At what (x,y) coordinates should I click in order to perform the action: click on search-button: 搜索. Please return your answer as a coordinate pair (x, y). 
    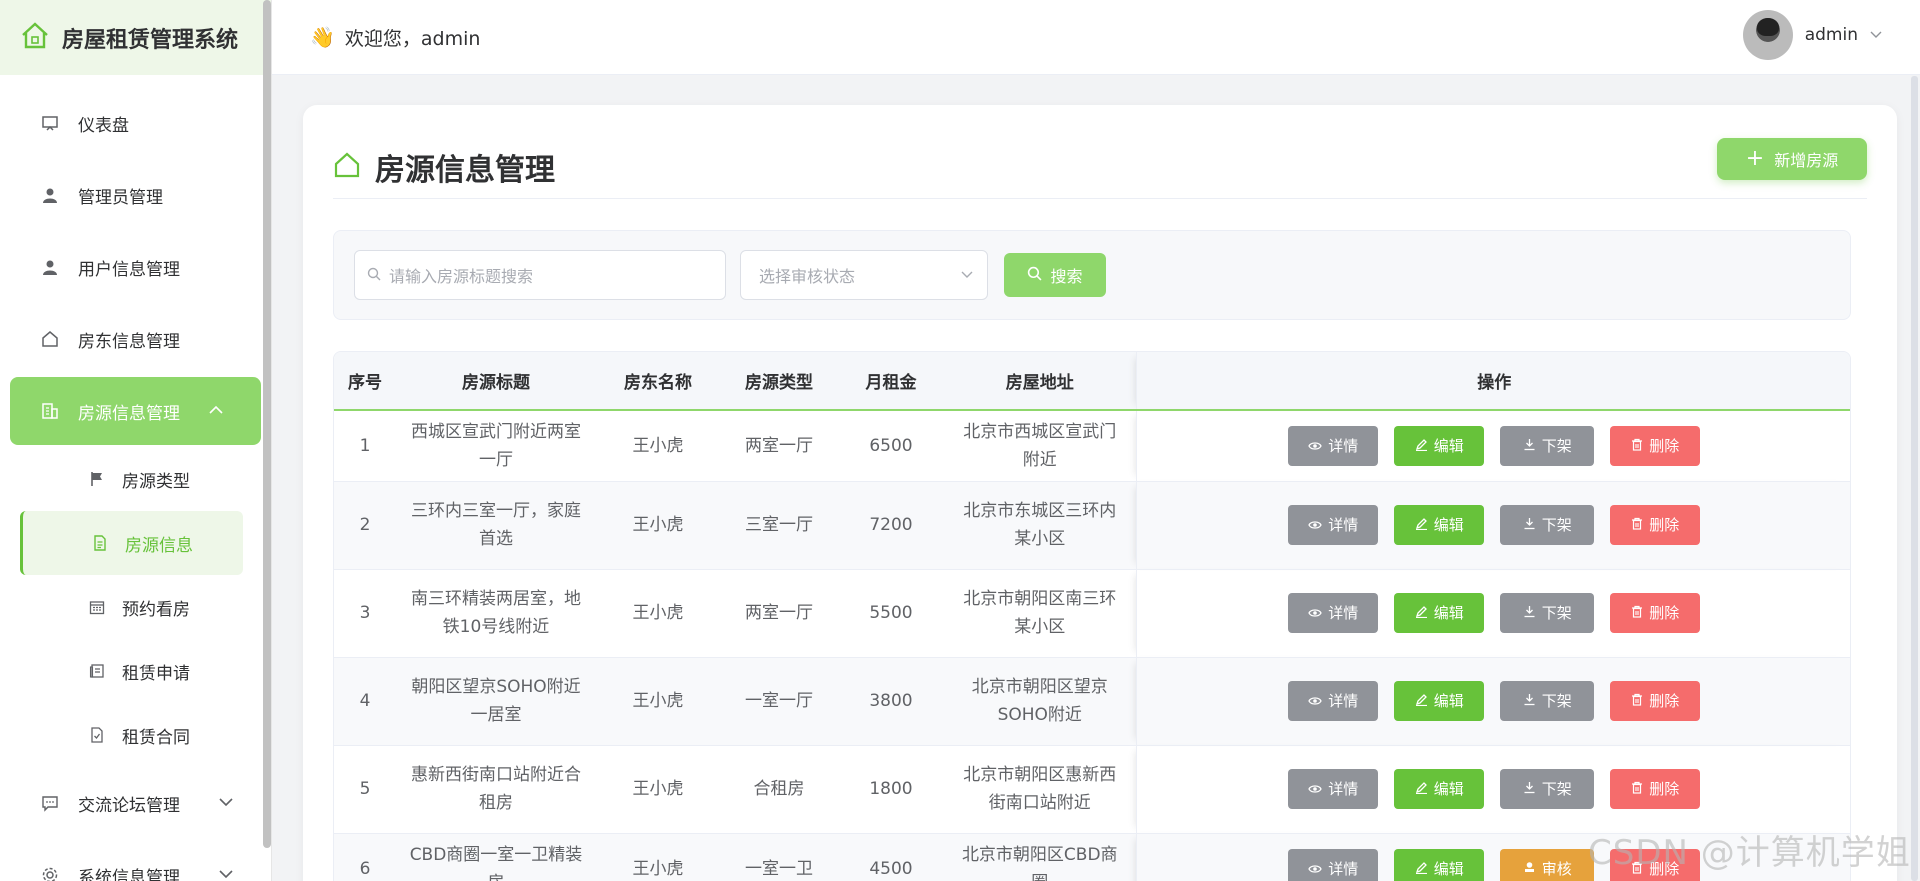
    Looking at the image, I should click on (1055, 275).